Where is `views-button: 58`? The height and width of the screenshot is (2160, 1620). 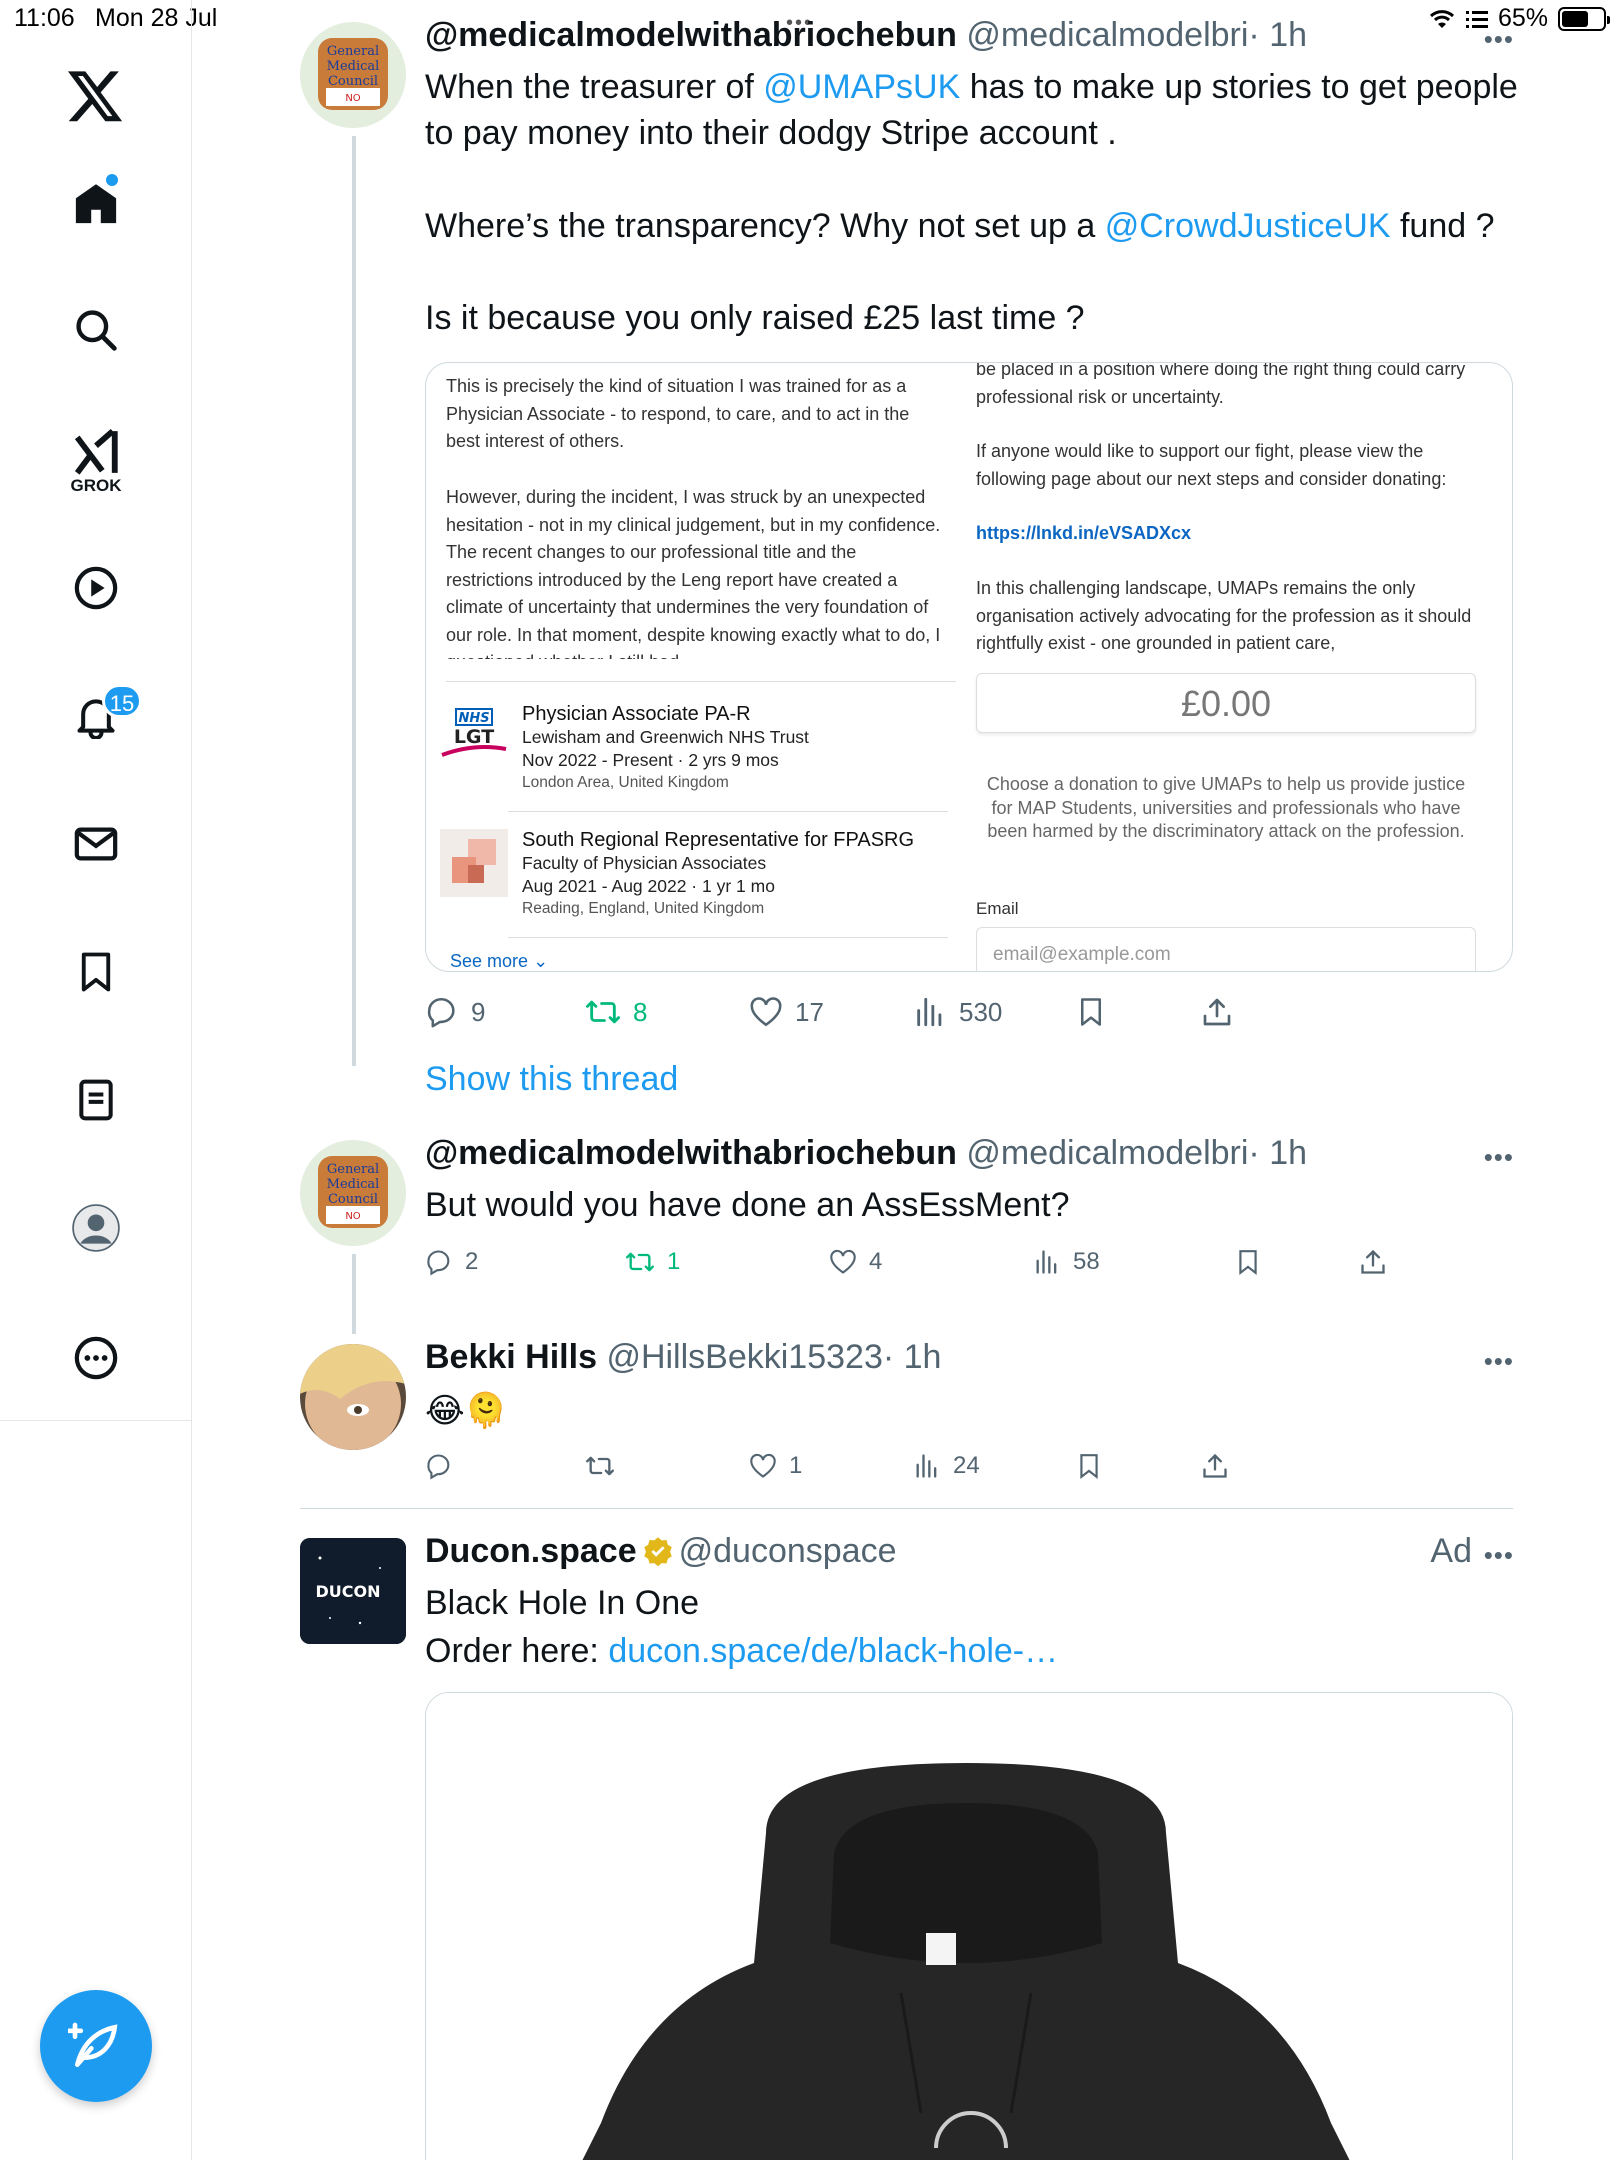 views-button: 58 is located at coordinates (1066, 1262).